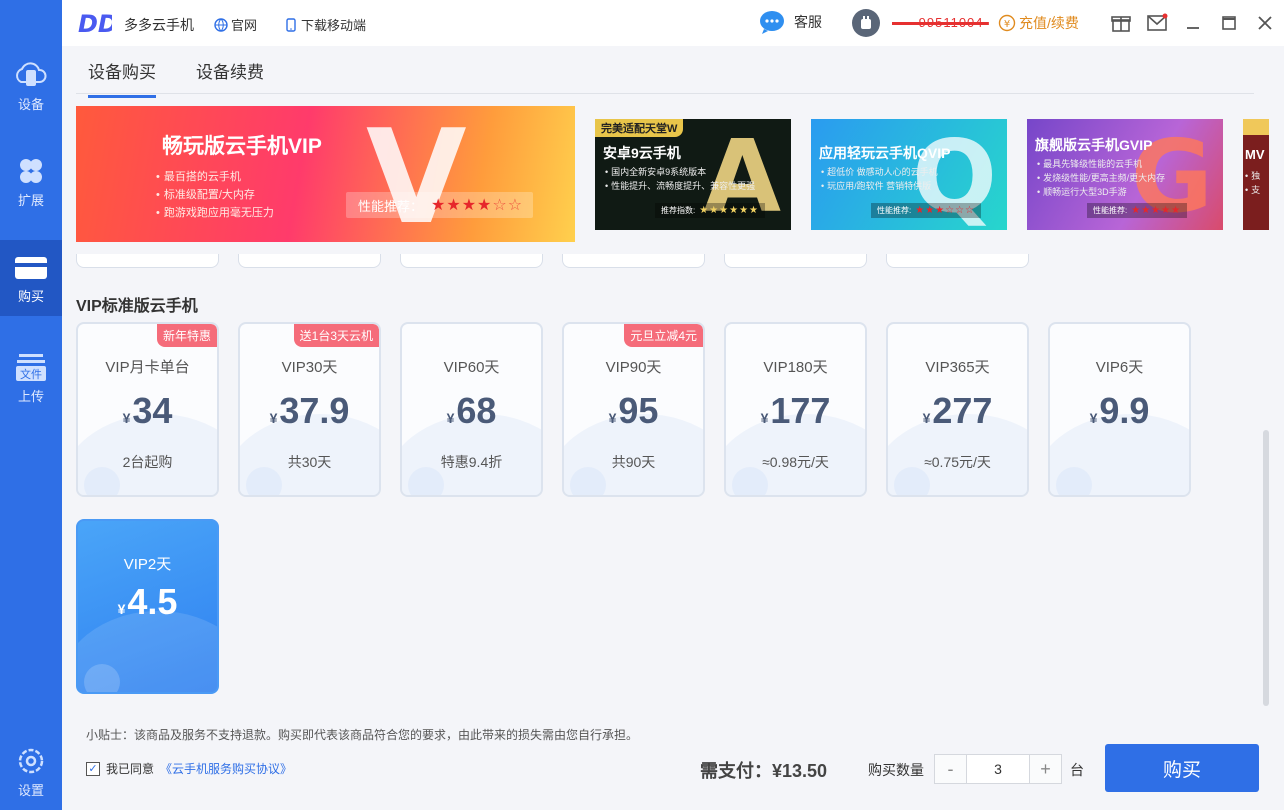  Describe the element at coordinates (1101, 178) in the screenshot. I see `banner-features: 最具先锋级性能的云手机 发烧级性能/更高主频/更大内存 顺畅运行大型3D手游` at that location.